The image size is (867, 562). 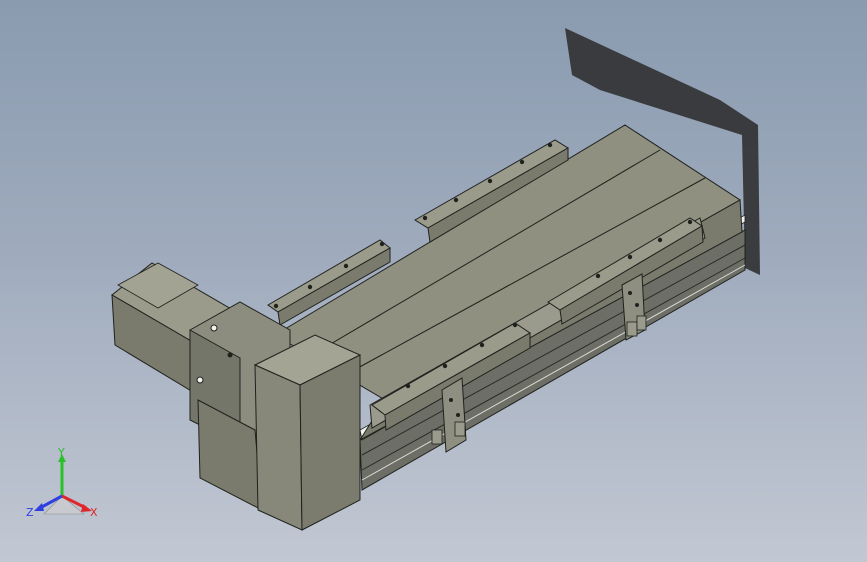 I want to click on triad-z-label: Z, so click(x=30, y=512).